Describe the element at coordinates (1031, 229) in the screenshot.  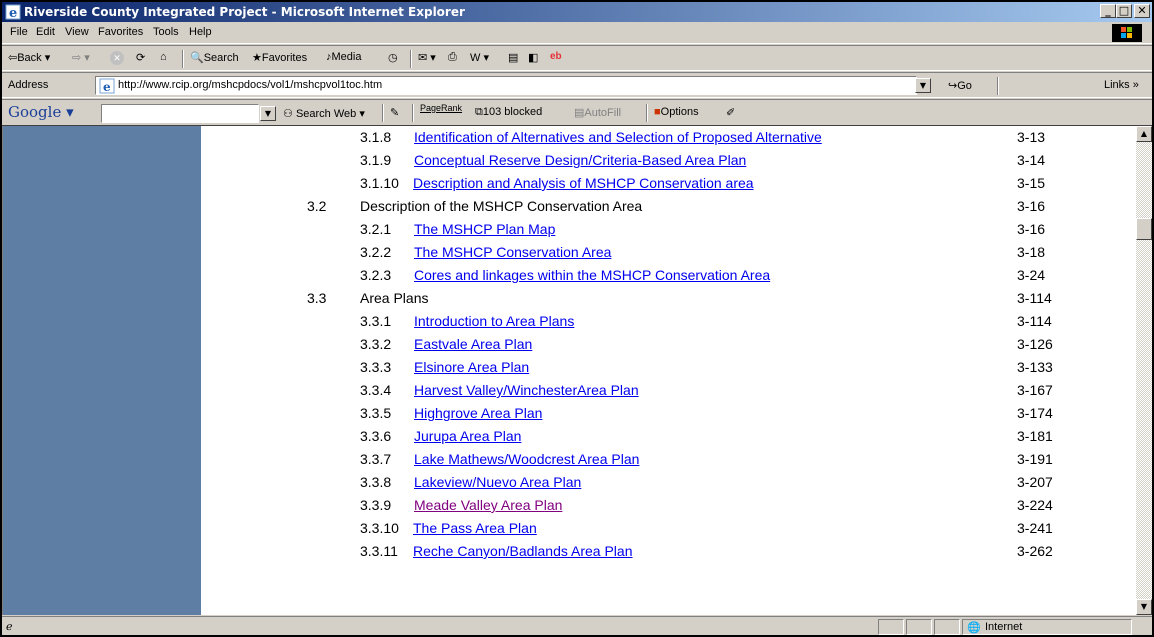
I see `toc-page-number: 3-16` at that location.